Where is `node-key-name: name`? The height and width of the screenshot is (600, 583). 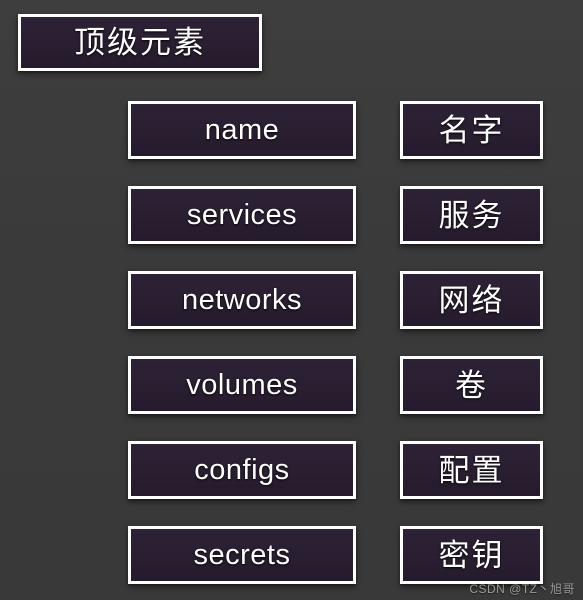 node-key-name: name is located at coordinates (242, 130).